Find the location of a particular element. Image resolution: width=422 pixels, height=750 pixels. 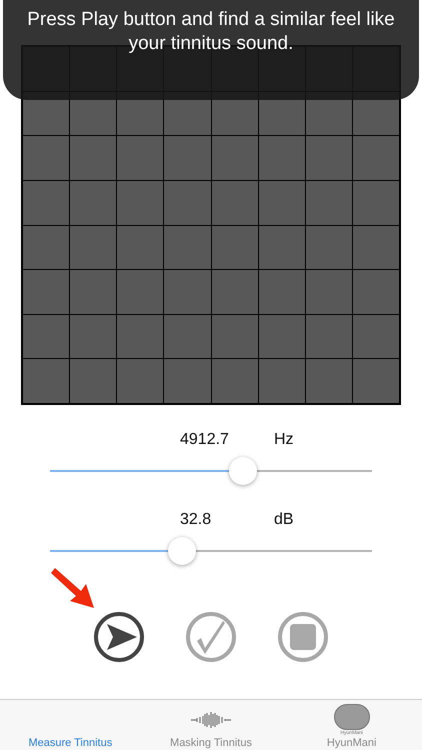

slider-unit: dB is located at coordinates (284, 520).